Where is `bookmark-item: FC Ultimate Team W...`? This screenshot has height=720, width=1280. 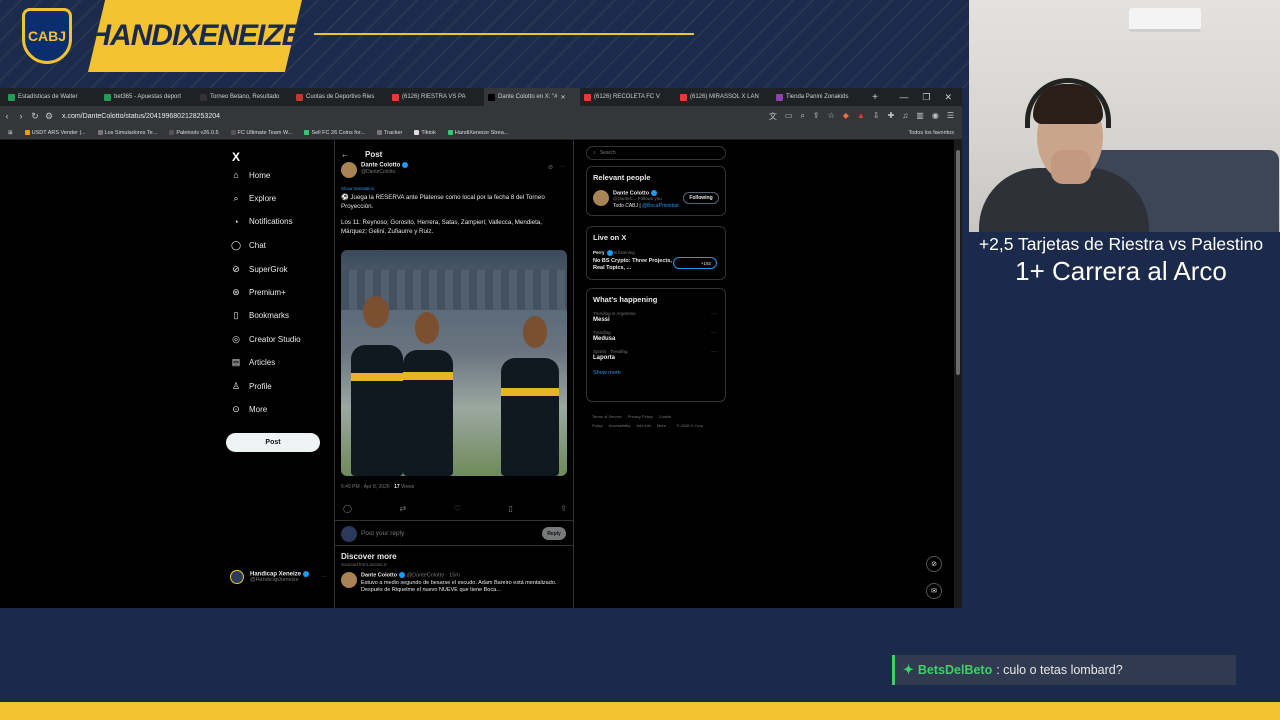 bookmark-item: FC Ultimate Team W... is located at coordinates (261, 133).